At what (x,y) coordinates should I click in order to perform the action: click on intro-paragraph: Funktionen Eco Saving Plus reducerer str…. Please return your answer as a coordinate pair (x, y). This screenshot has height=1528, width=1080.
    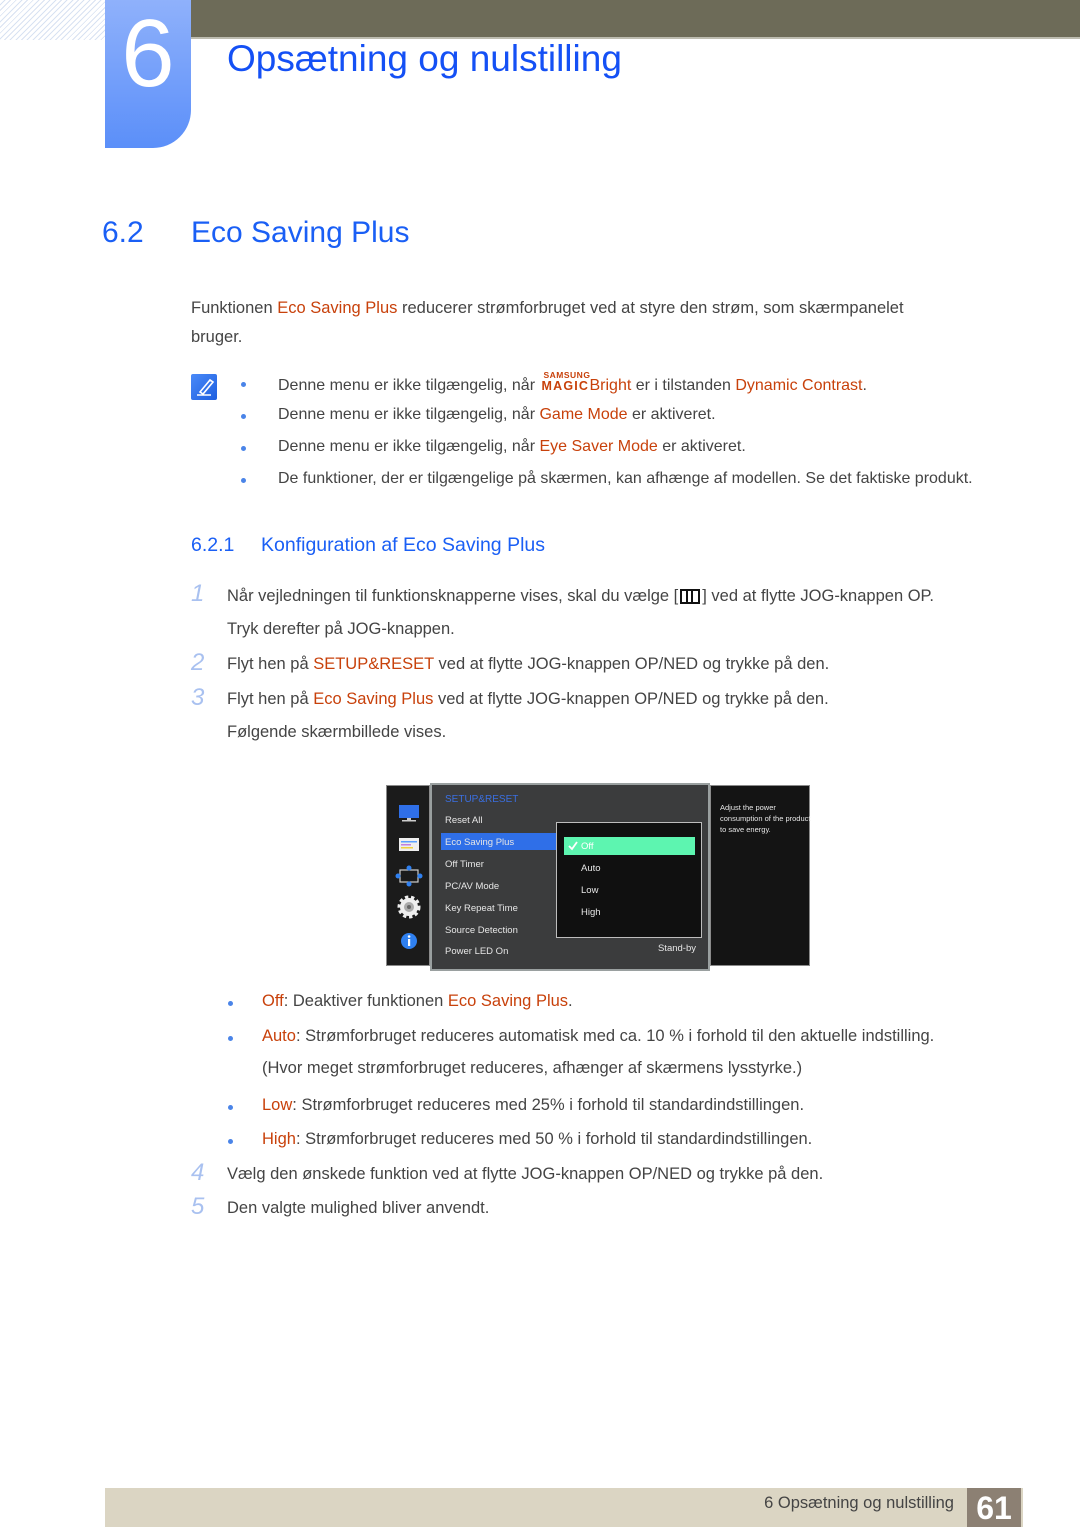
    Looking at the image, I should click on (547, 323).